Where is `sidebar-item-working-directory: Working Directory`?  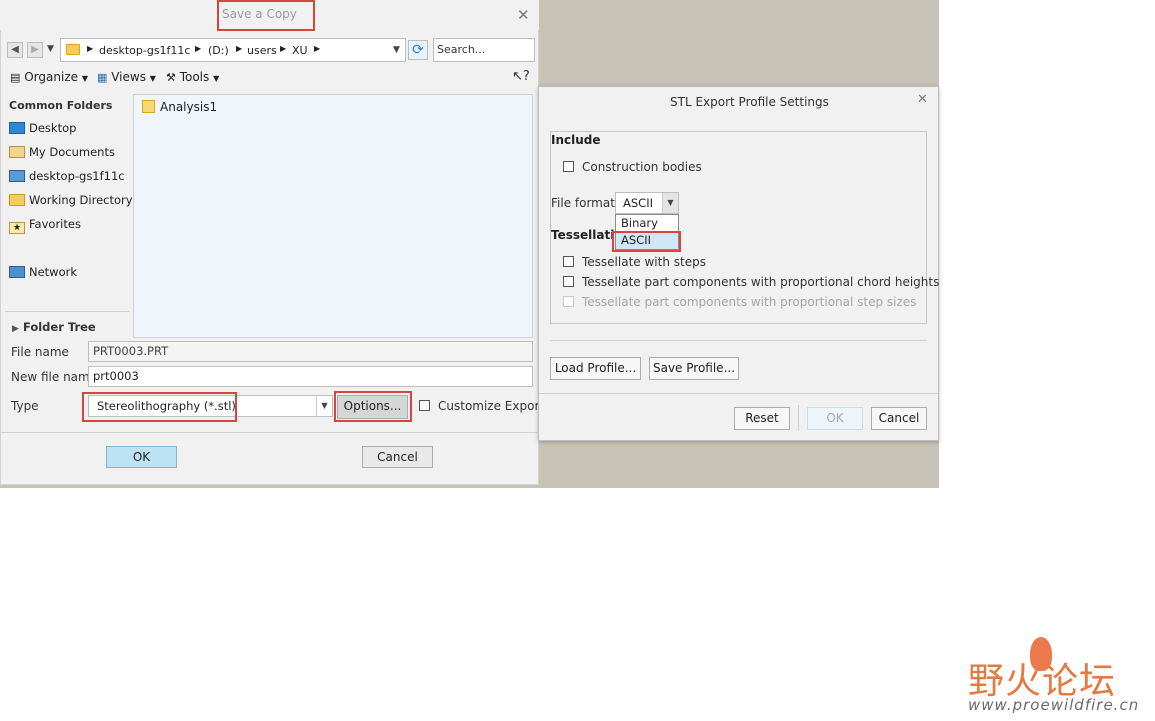
sidebar-item-working-directory: Working Directory is located at coordinates (71, 200).